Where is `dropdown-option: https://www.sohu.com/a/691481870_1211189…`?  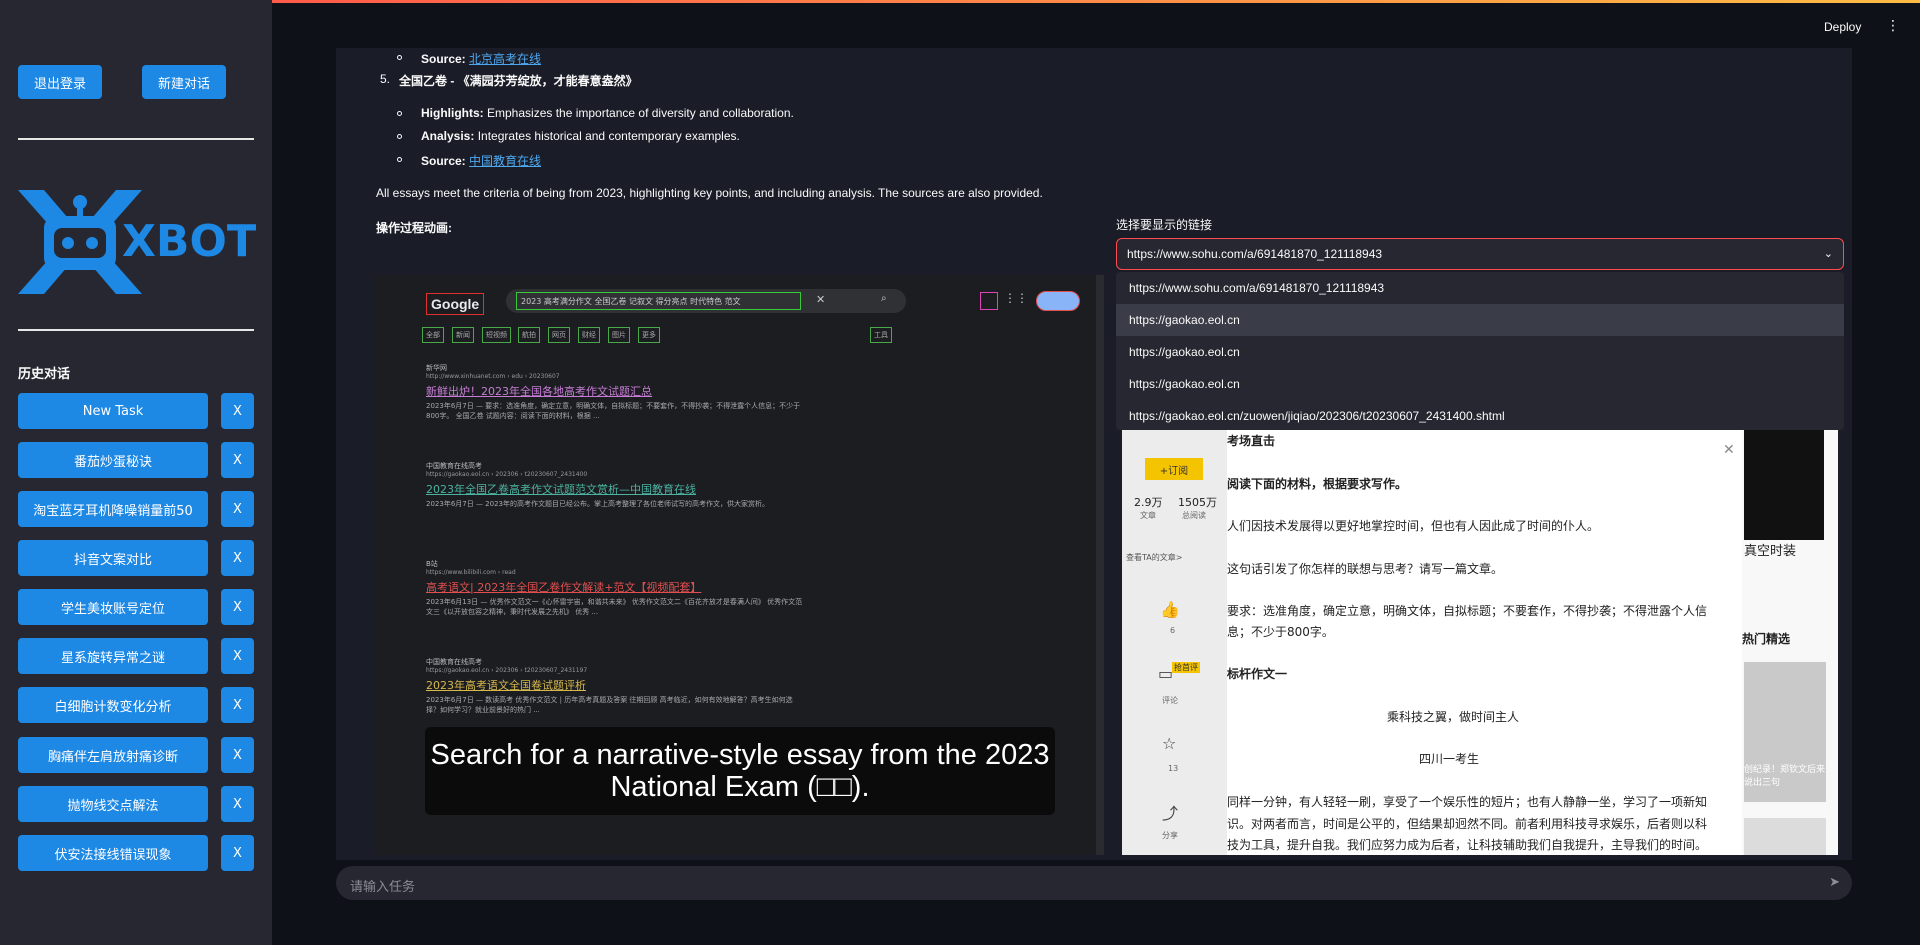 dropdown-option: https://www.sohu.com/a/691481870_1211189… is located at coordinates (1480, 288).